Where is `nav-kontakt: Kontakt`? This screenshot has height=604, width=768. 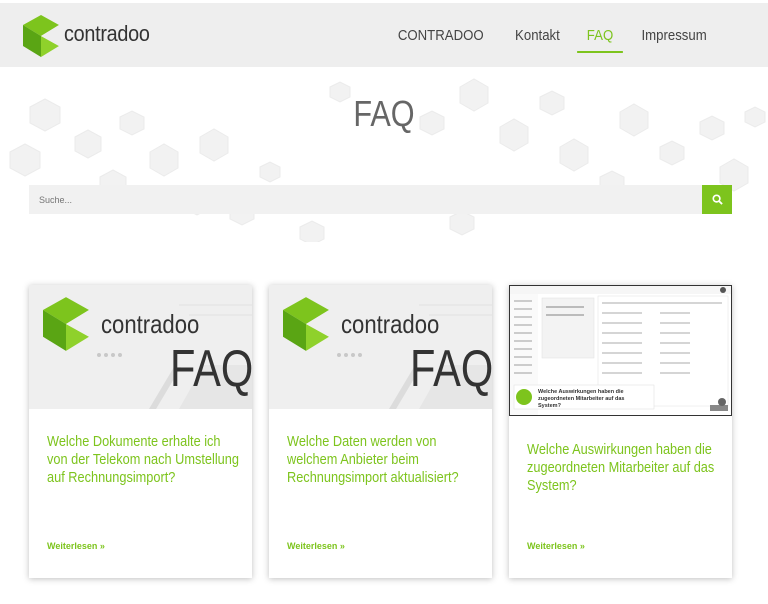
nav-kontakt: Kontakt is located at coordinates (537, 38).